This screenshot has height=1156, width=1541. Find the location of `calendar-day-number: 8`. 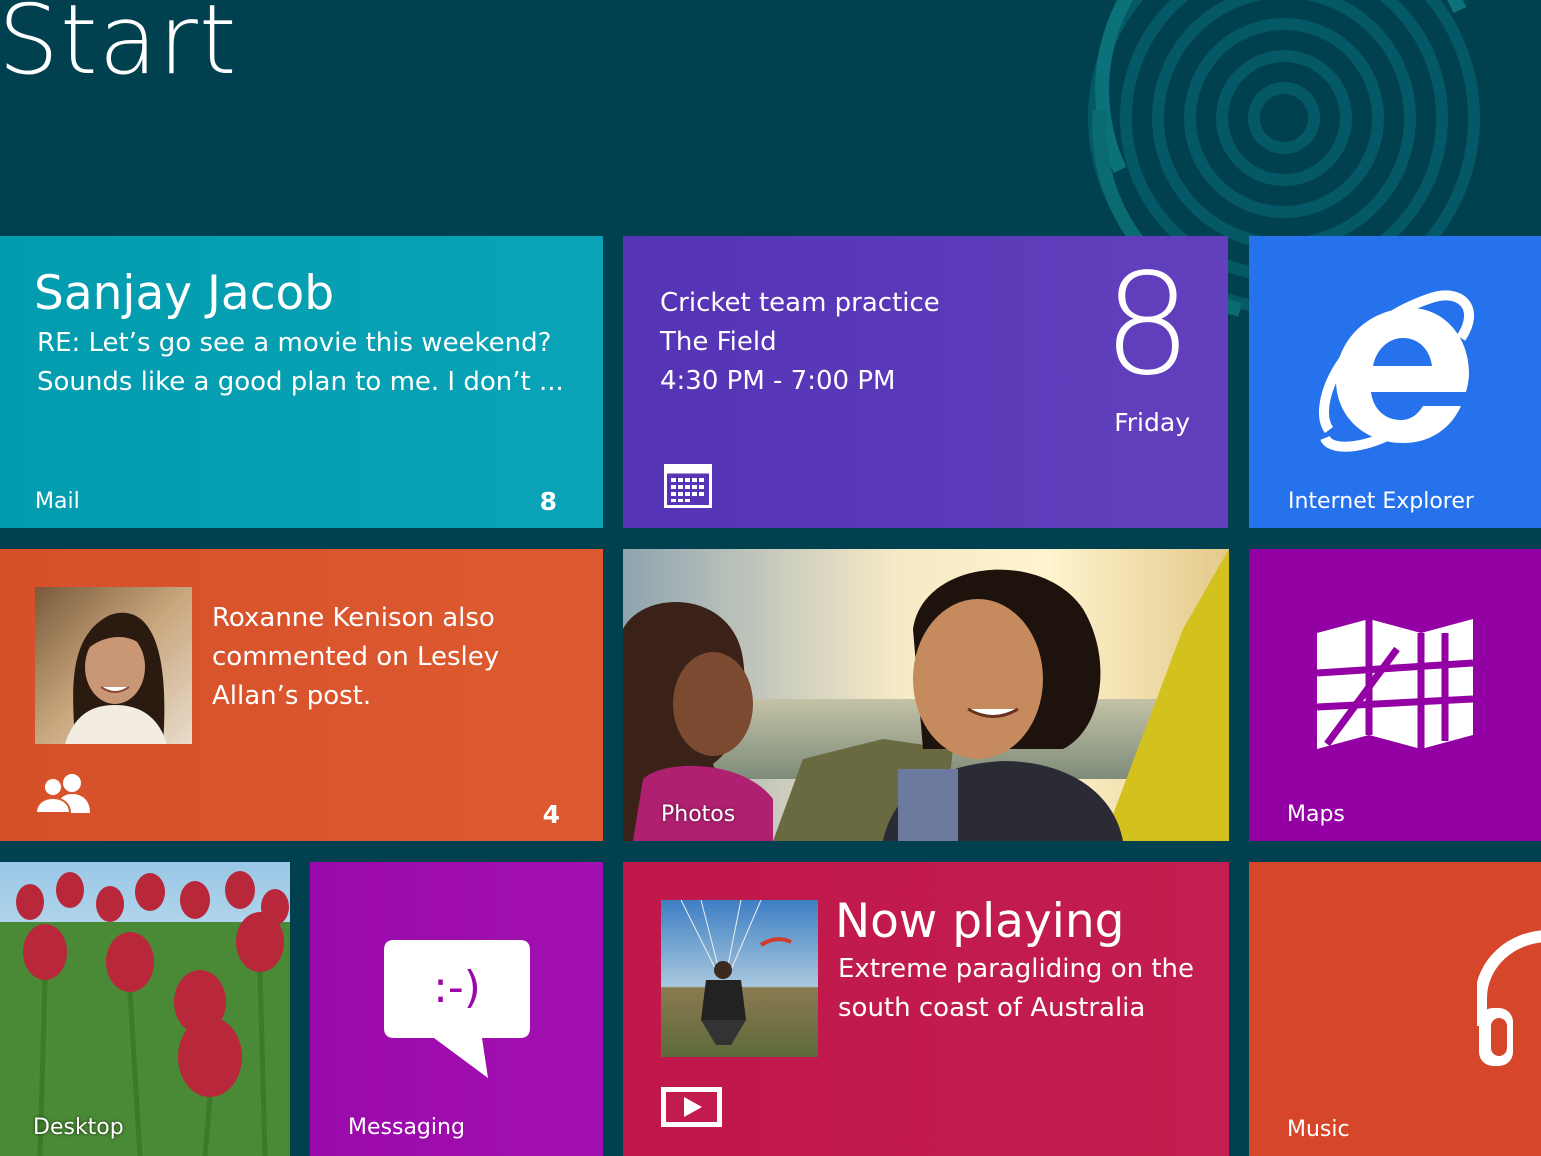

calendar-day-number: 8 is located at coordinates (1147, 325).